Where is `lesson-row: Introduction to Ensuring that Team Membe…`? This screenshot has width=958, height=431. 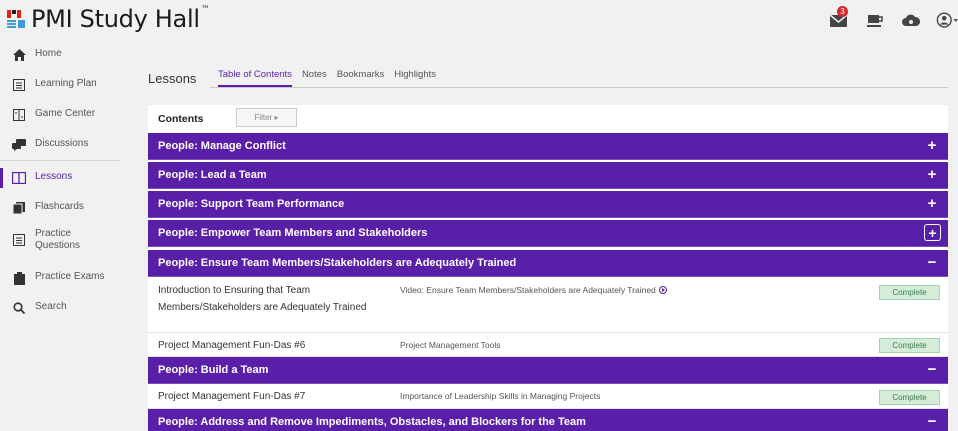
lesson-row: Introduction to Ensuring that Team Membe… is located at coordinates (548, 305).